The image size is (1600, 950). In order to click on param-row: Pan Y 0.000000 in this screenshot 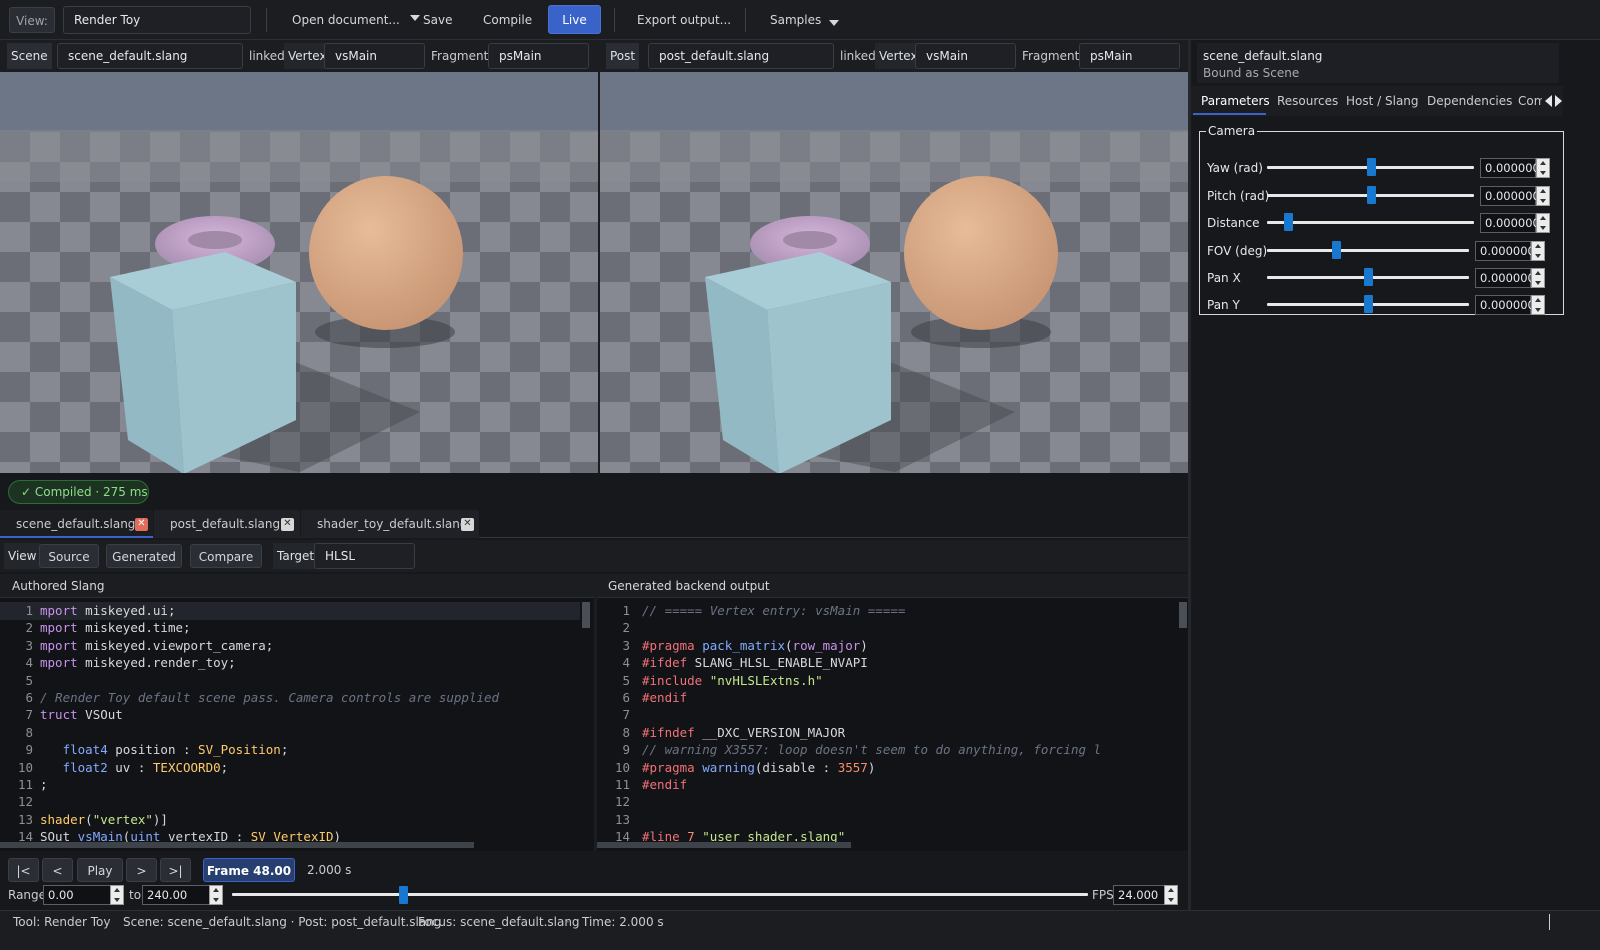, I will do `click(1377, 305)`.